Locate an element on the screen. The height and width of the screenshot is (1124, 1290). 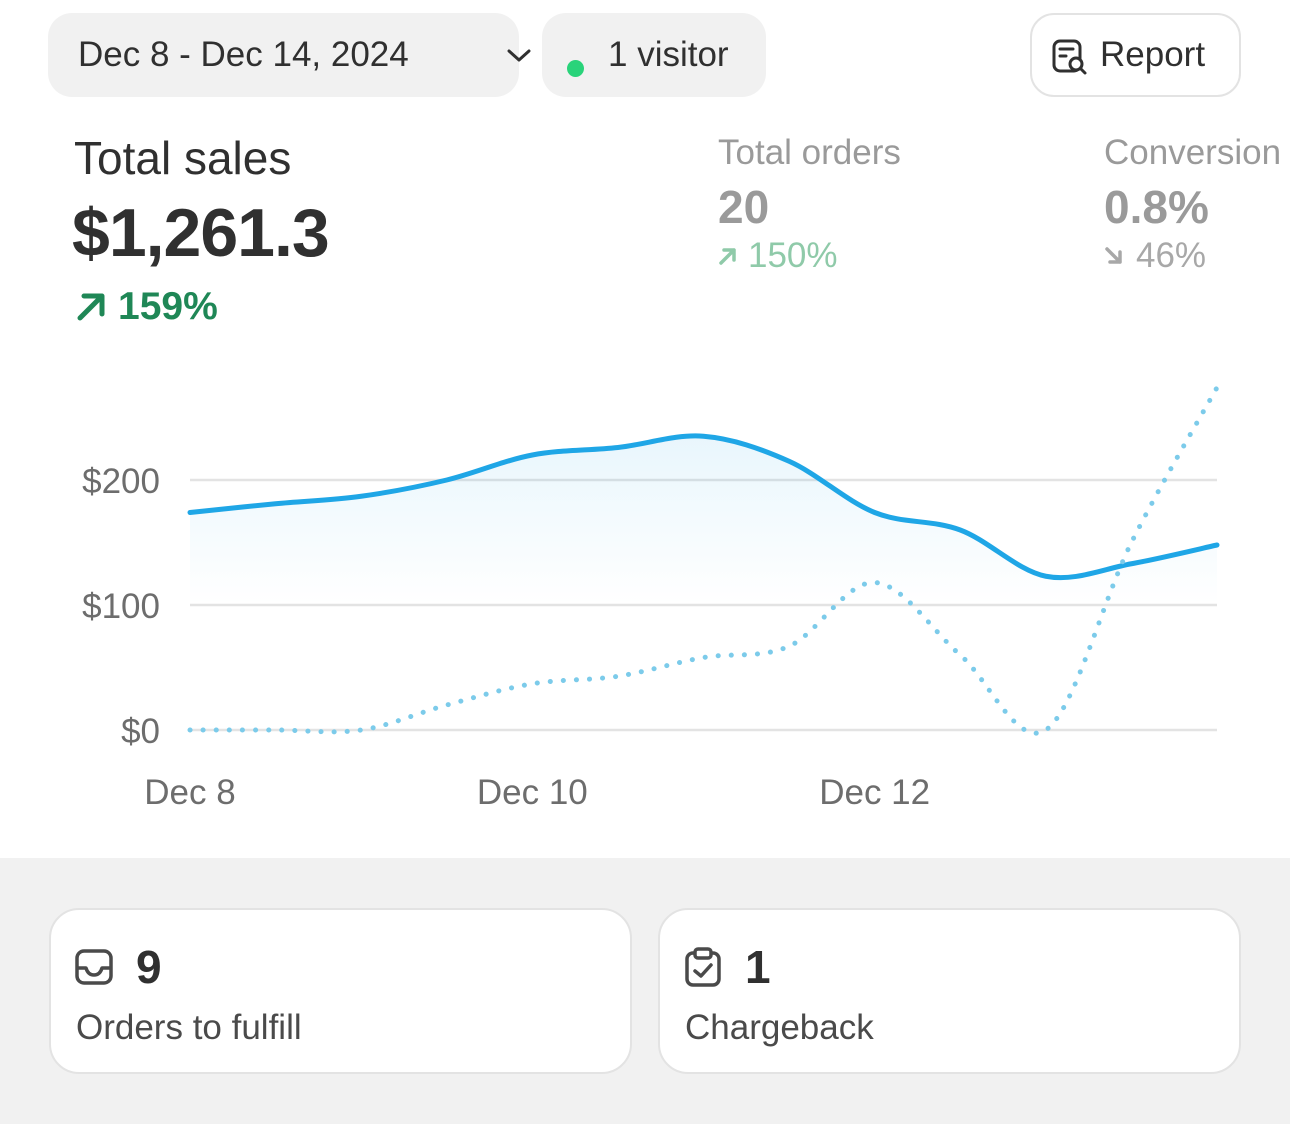
report-button: Report is located at coordinates (1135, 55).